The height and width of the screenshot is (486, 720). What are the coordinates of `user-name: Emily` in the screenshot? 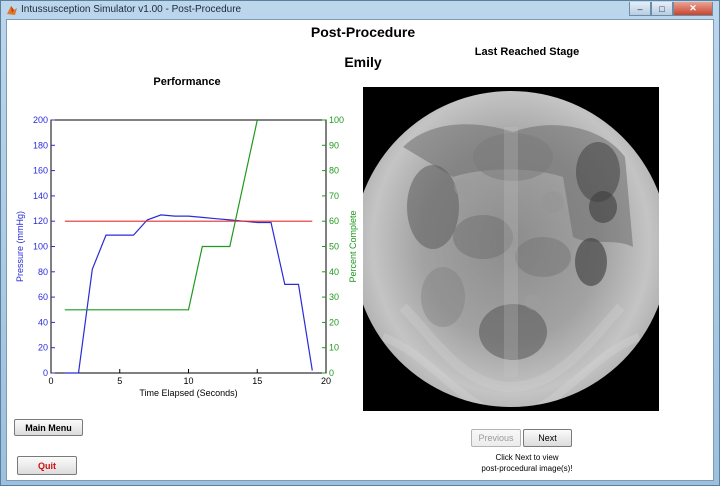 It's located at (363, 62).